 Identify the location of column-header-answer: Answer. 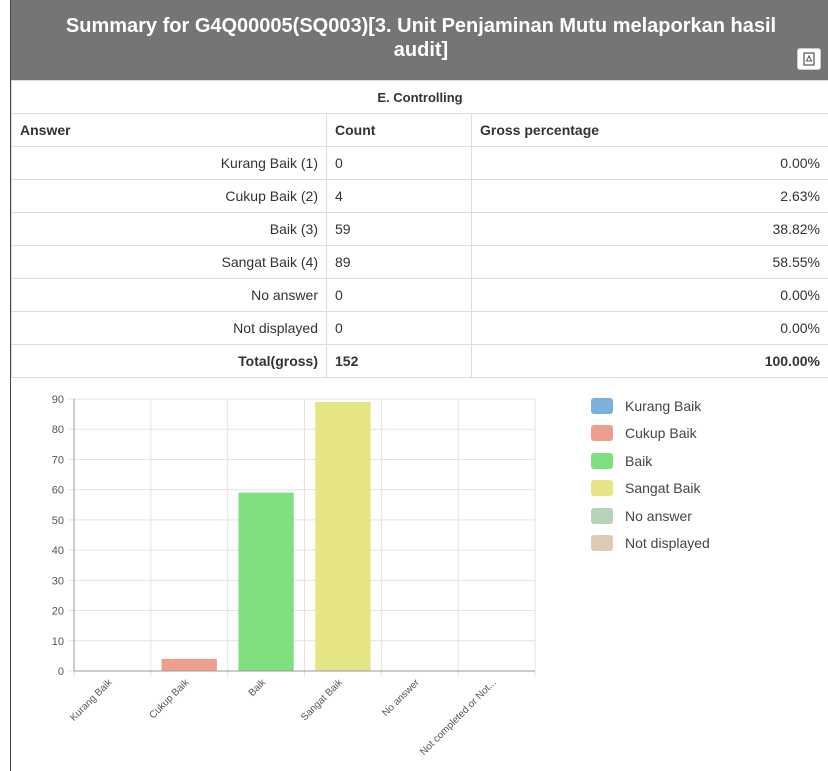
(169, 130).